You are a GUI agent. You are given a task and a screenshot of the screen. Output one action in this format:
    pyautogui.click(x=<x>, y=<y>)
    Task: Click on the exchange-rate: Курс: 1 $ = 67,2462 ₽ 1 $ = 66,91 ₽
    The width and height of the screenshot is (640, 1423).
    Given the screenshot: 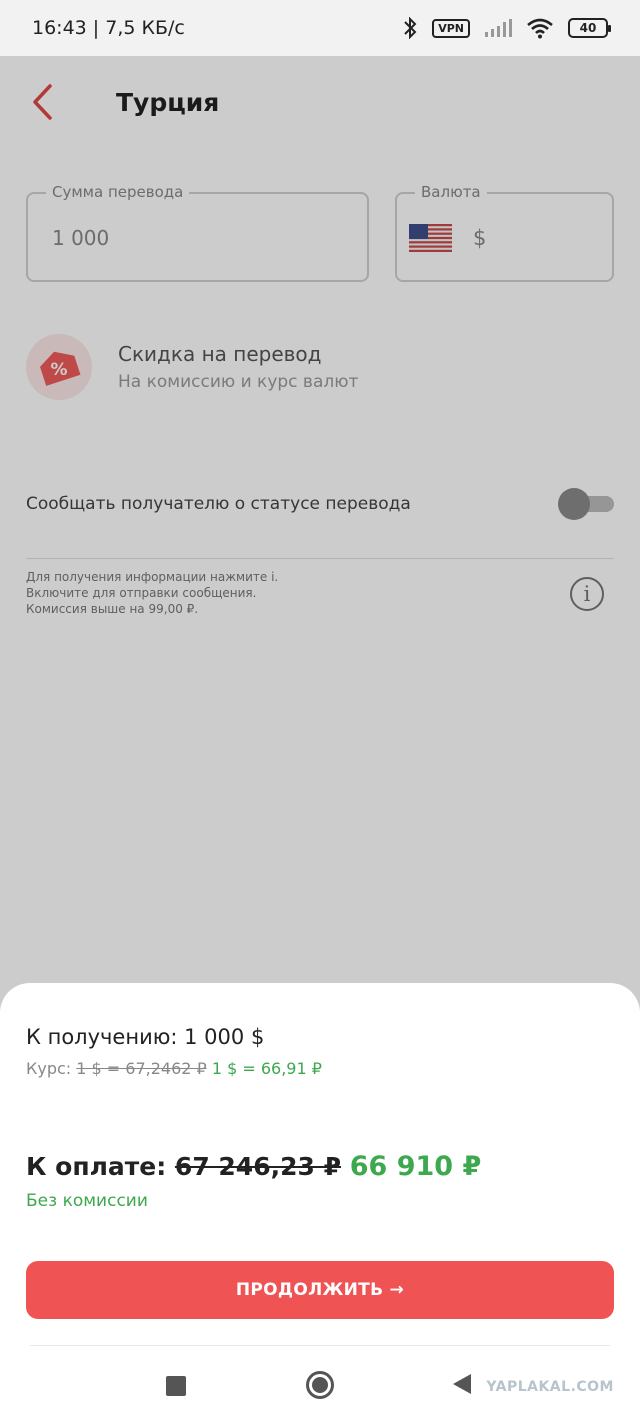 What is the action you would take?
    pyautogui.click(x=174, y=1068)
    